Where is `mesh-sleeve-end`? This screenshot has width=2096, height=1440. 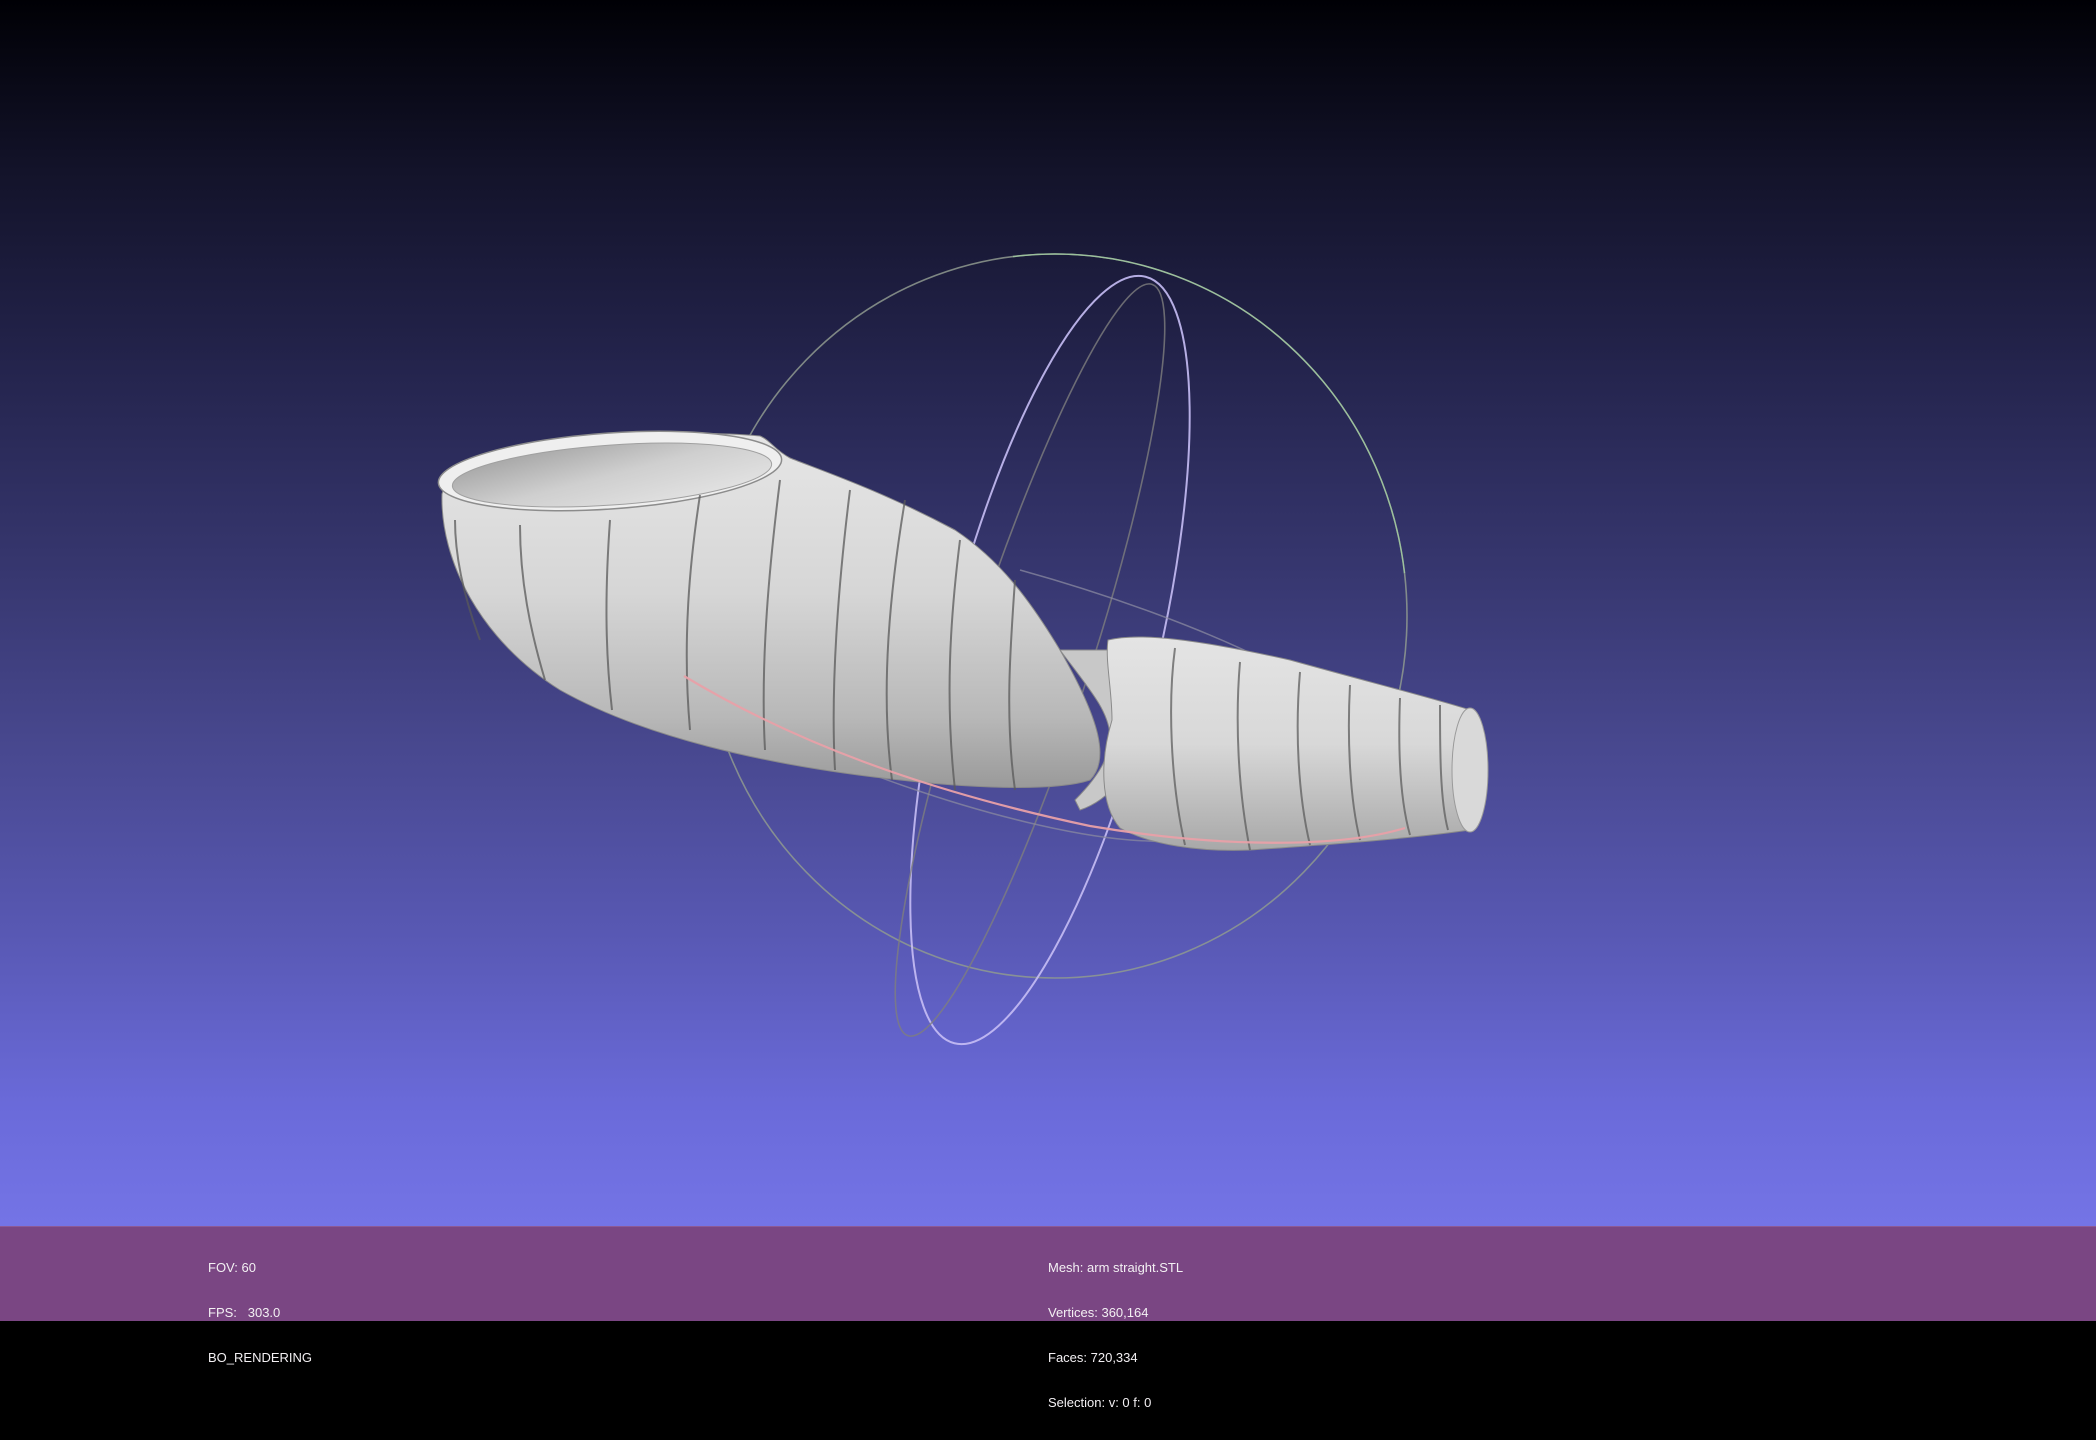
mesh-sleeve-end is located at coordinates (1470, 770).